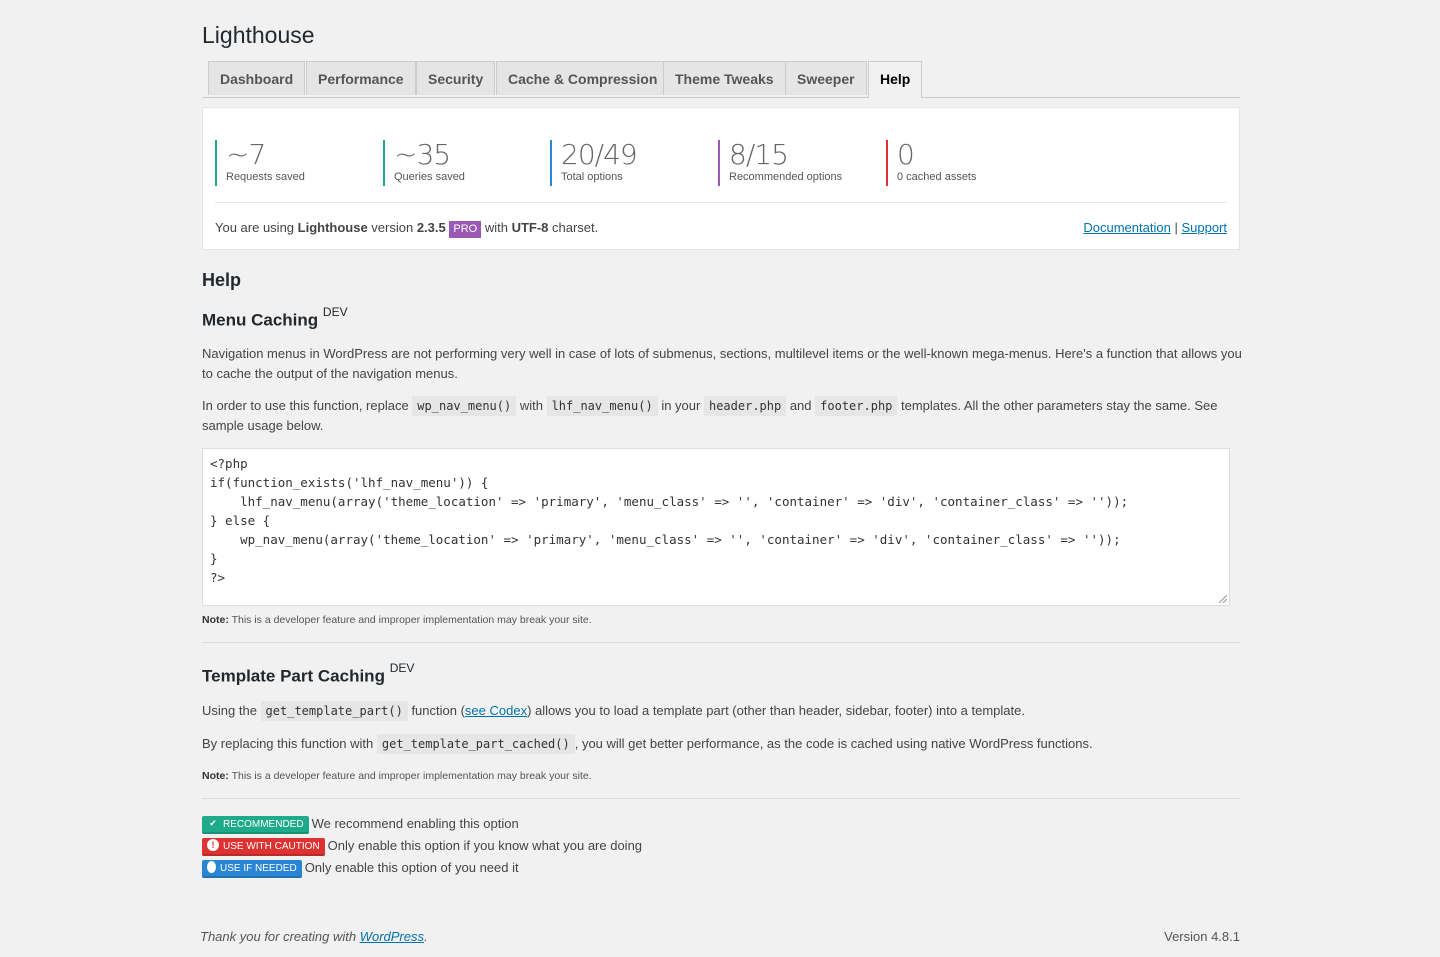 The height and width of the screenshot is (957, 1440). What do you see at coordinates (258, 868) in the screenshot?
I see `badge-label: USE IF NEEDED` at bounding box center [258, 868].